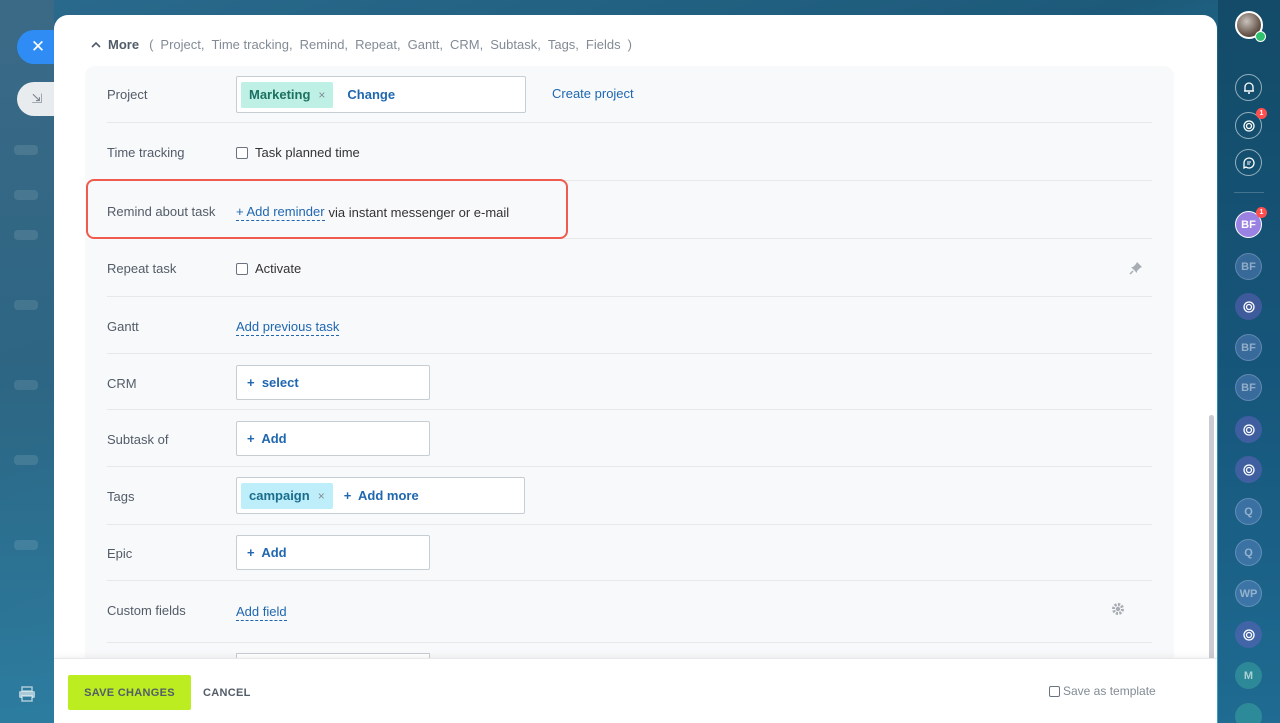 Image resolution: width=1280 pixels, height=723 pixels. What do you see at coordinates (288, 327) in the screenshot?
I see `add-previous-task-link: Add previous task` at bounding box center [288, 327].